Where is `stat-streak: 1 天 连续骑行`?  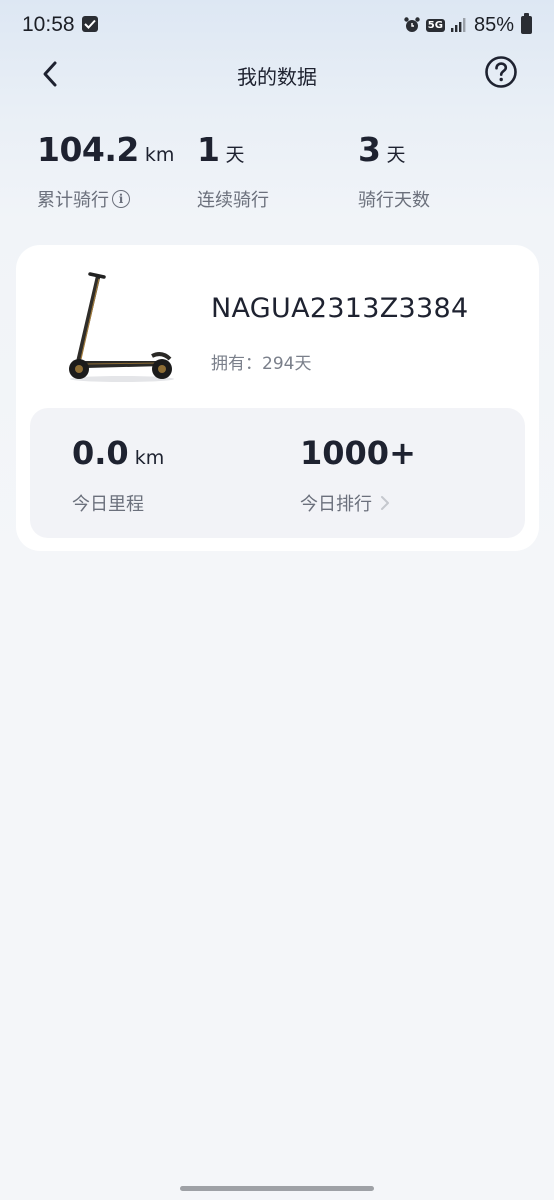 stat-streak: 1 天 连续骑行 is located at coordinates (233, 171).